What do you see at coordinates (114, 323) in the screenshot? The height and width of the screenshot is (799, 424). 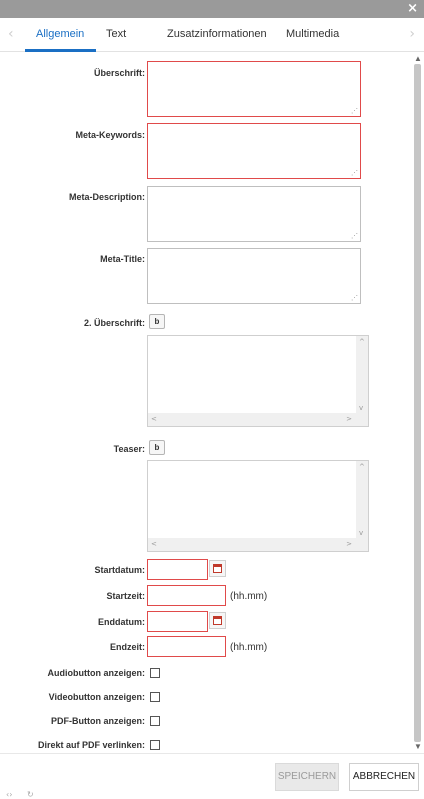 I see `ueberschrift2-label: 2. Überschrift:` at bounding box center [114, 323].